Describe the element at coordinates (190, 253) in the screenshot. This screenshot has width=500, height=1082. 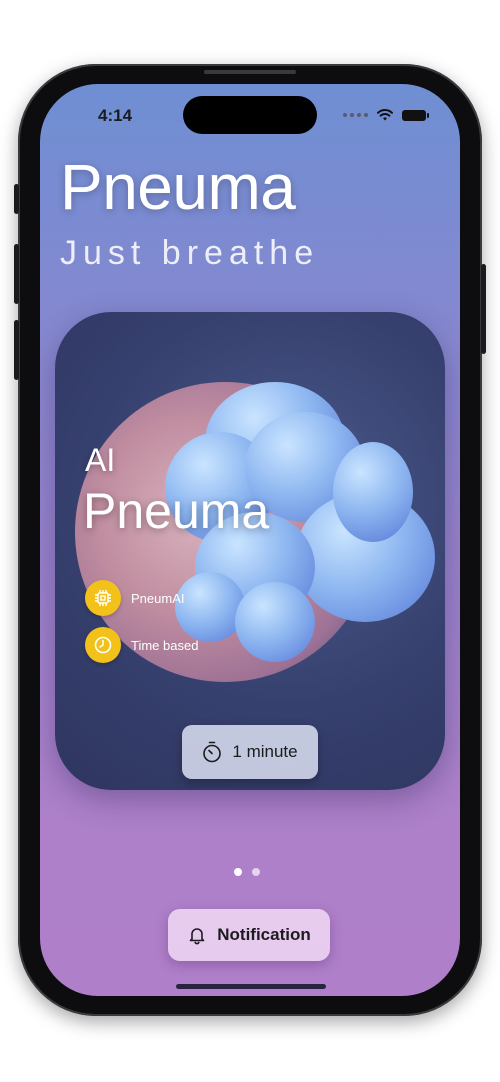
I see `app-subtitle: Just breathe` at that location.